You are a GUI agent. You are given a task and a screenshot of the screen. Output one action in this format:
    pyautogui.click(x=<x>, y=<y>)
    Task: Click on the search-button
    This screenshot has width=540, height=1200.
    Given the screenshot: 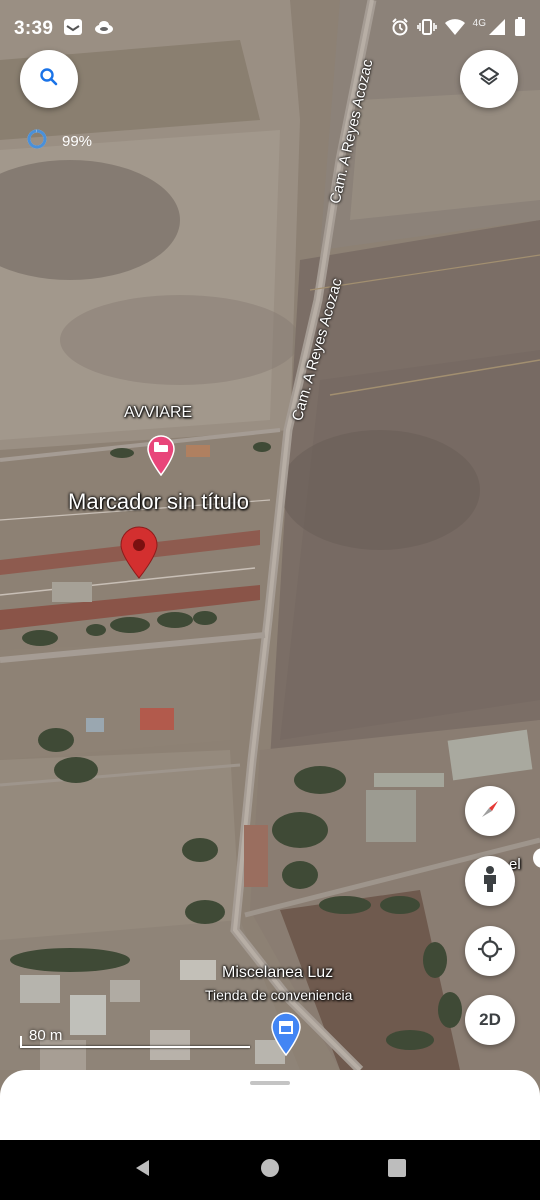 What is the action you would take?
    pyautogui.click(x=49, y=79)
    